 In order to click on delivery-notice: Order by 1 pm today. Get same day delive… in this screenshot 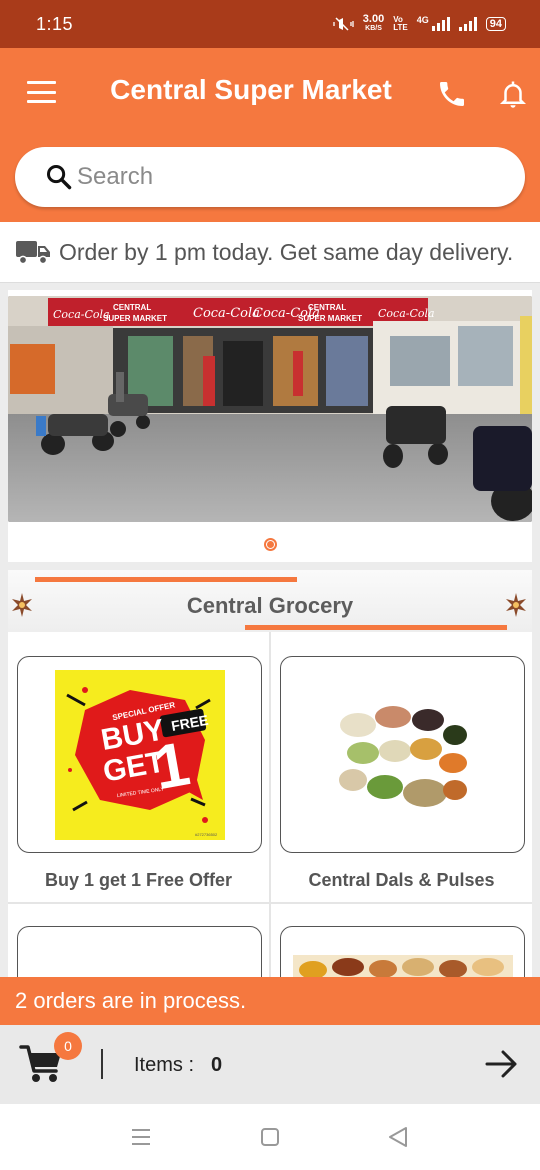, I will do `click(270, 252)`.